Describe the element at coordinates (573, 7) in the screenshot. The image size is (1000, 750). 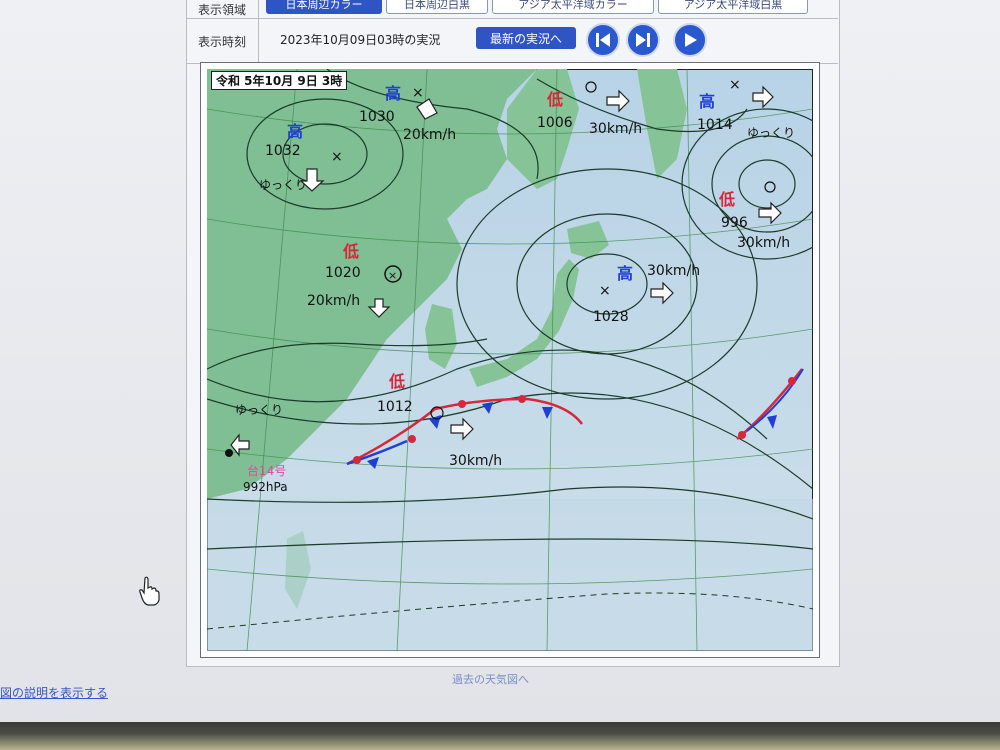
I see `region-button-asia-color: アジア太平洋域カラー` at that location.